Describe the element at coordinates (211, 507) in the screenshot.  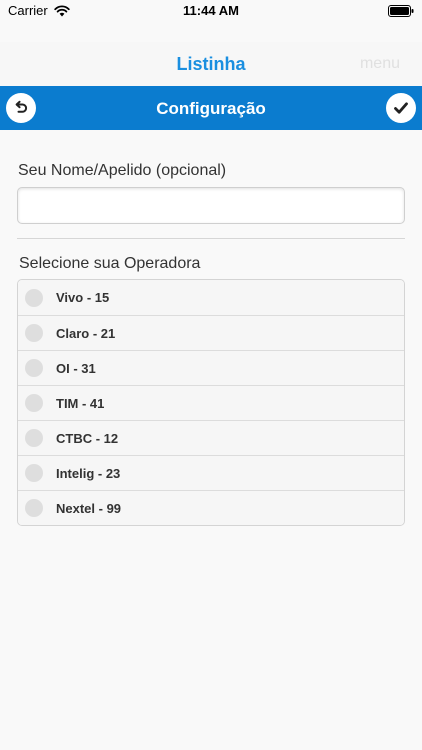
I see `operator-option-nextel: Nextel - 99` at that location.